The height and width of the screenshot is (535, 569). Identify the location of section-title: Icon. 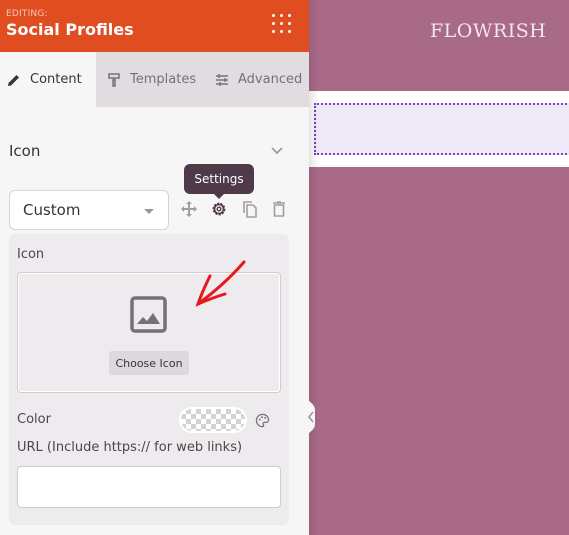
(24, 151).